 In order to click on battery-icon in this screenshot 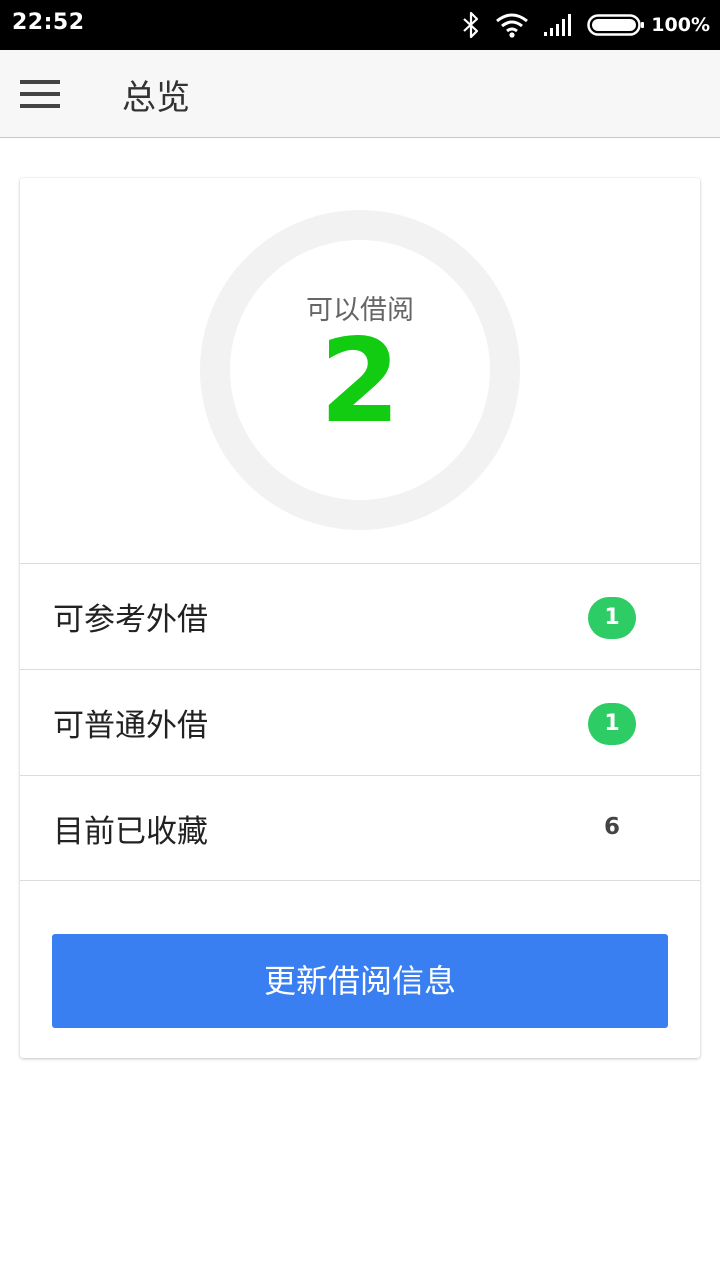, I will do `click(616, 25)`.